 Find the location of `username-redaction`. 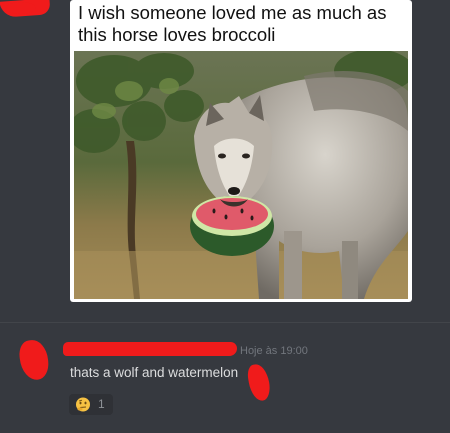

username-redaction is located at coordinates (150, 349).